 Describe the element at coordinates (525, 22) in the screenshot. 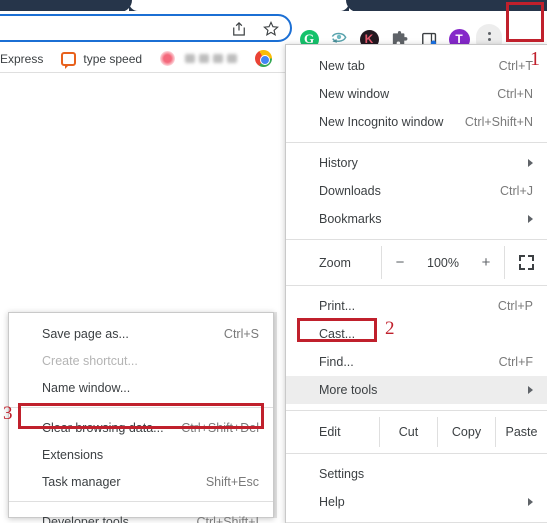

I see `annotation-box-step1` at that location.